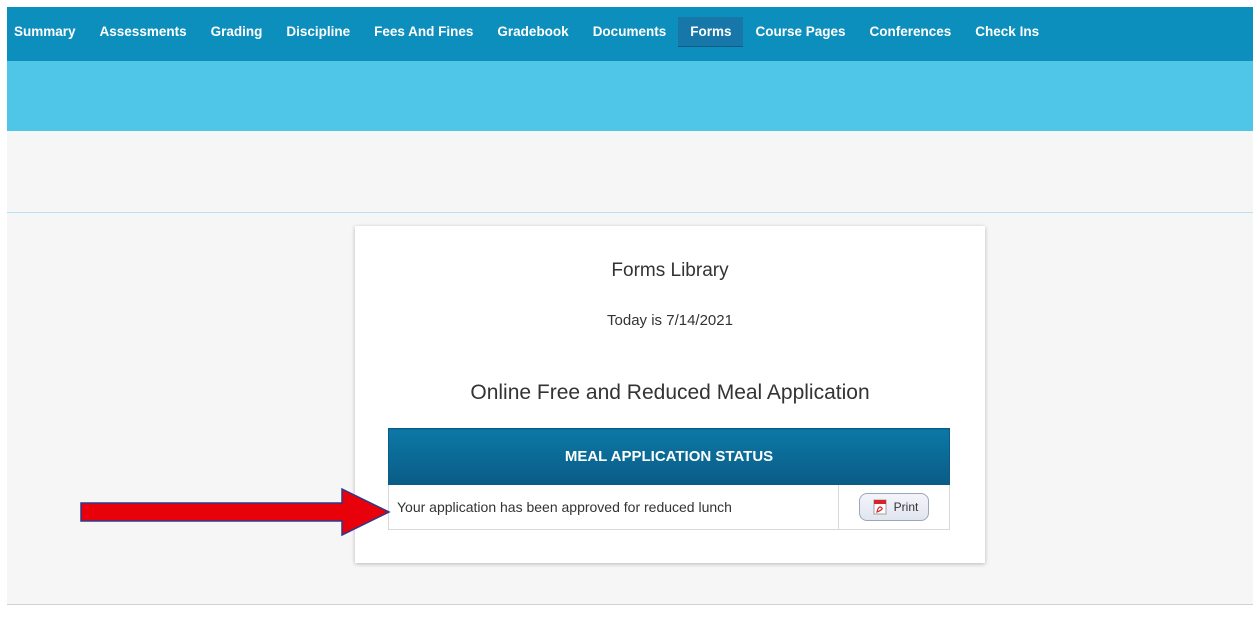 The height and width of the screenshot is (639, 1253). I want to click on nav-tab-discipline: Discipline, so click(318, 32).